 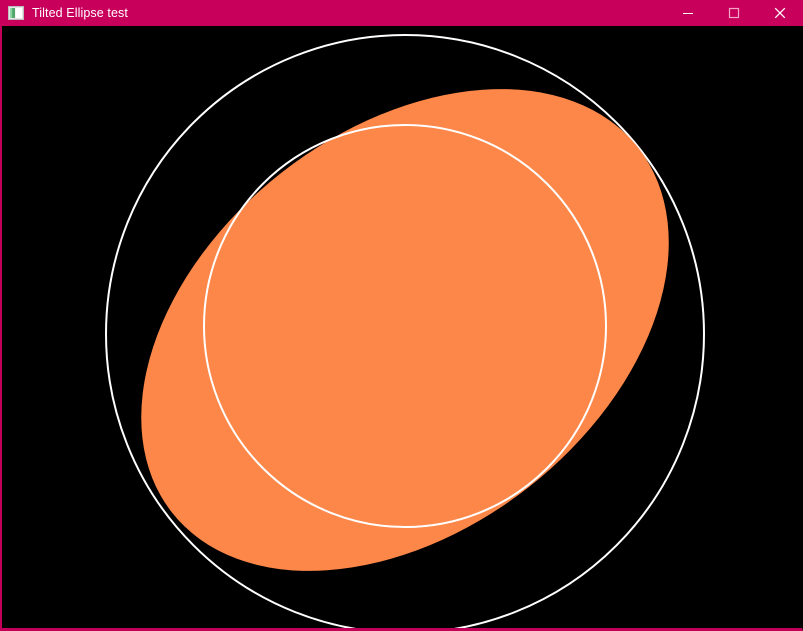 I want to click on close-button, so click(x=780, y=13).